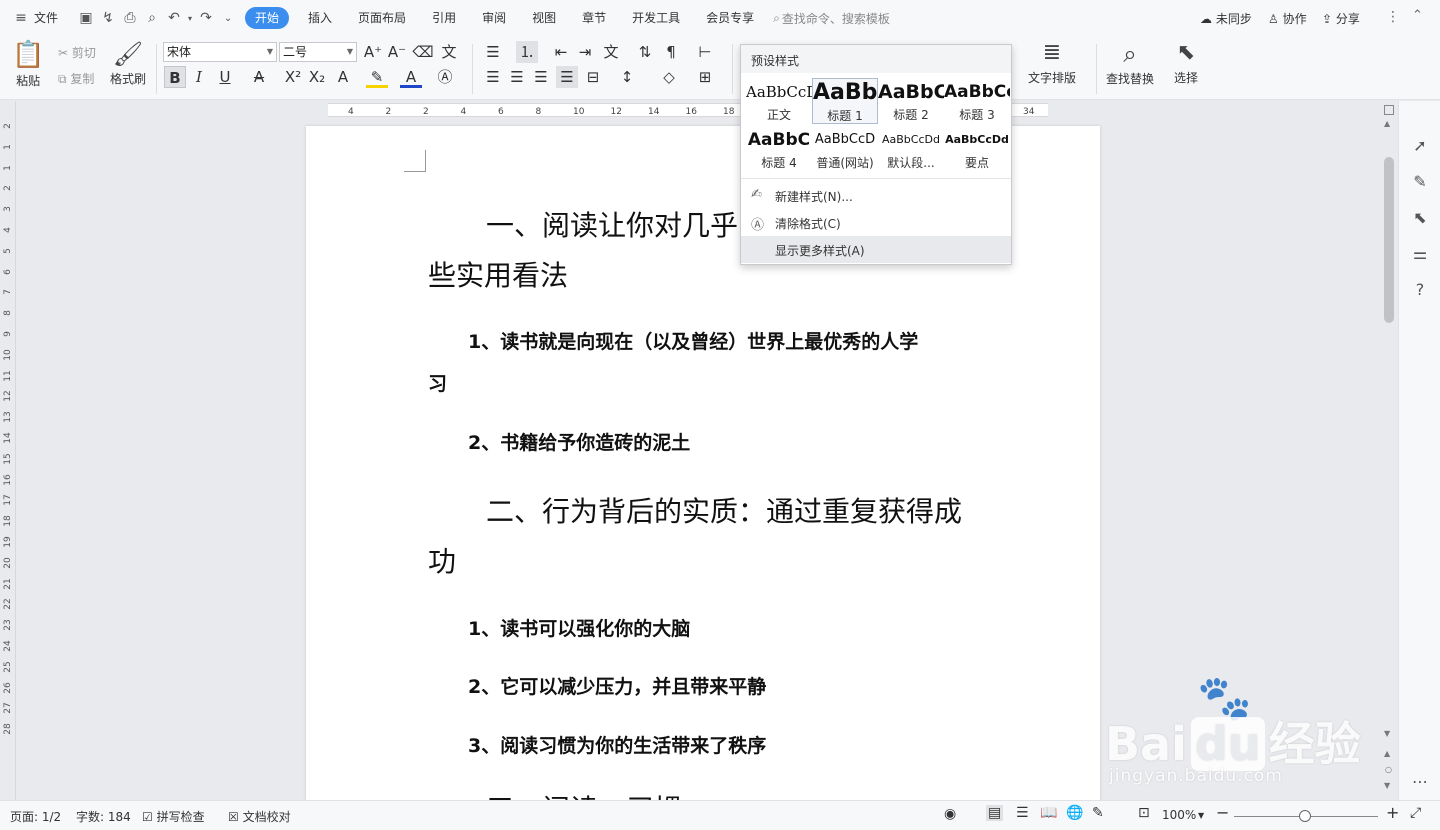 This screenshot has height=830, width=1440. I want to click on fullscreen-icon: ⤢, so click(1415, 813).